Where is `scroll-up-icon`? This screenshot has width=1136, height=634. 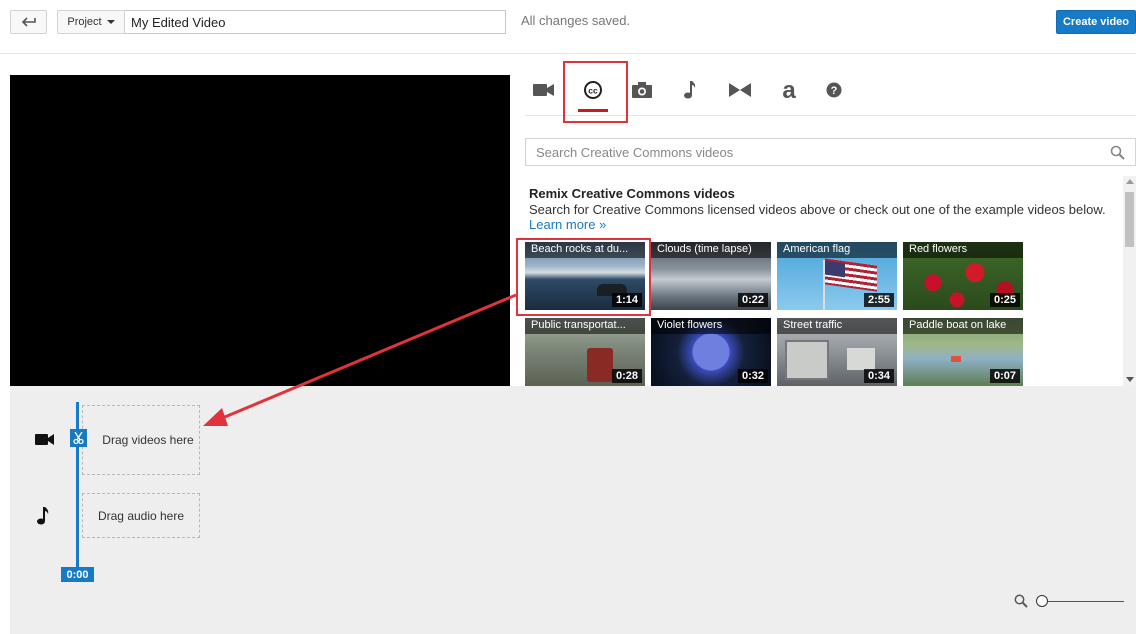
scroll-up-icon is located at coordinates (1130, 181).